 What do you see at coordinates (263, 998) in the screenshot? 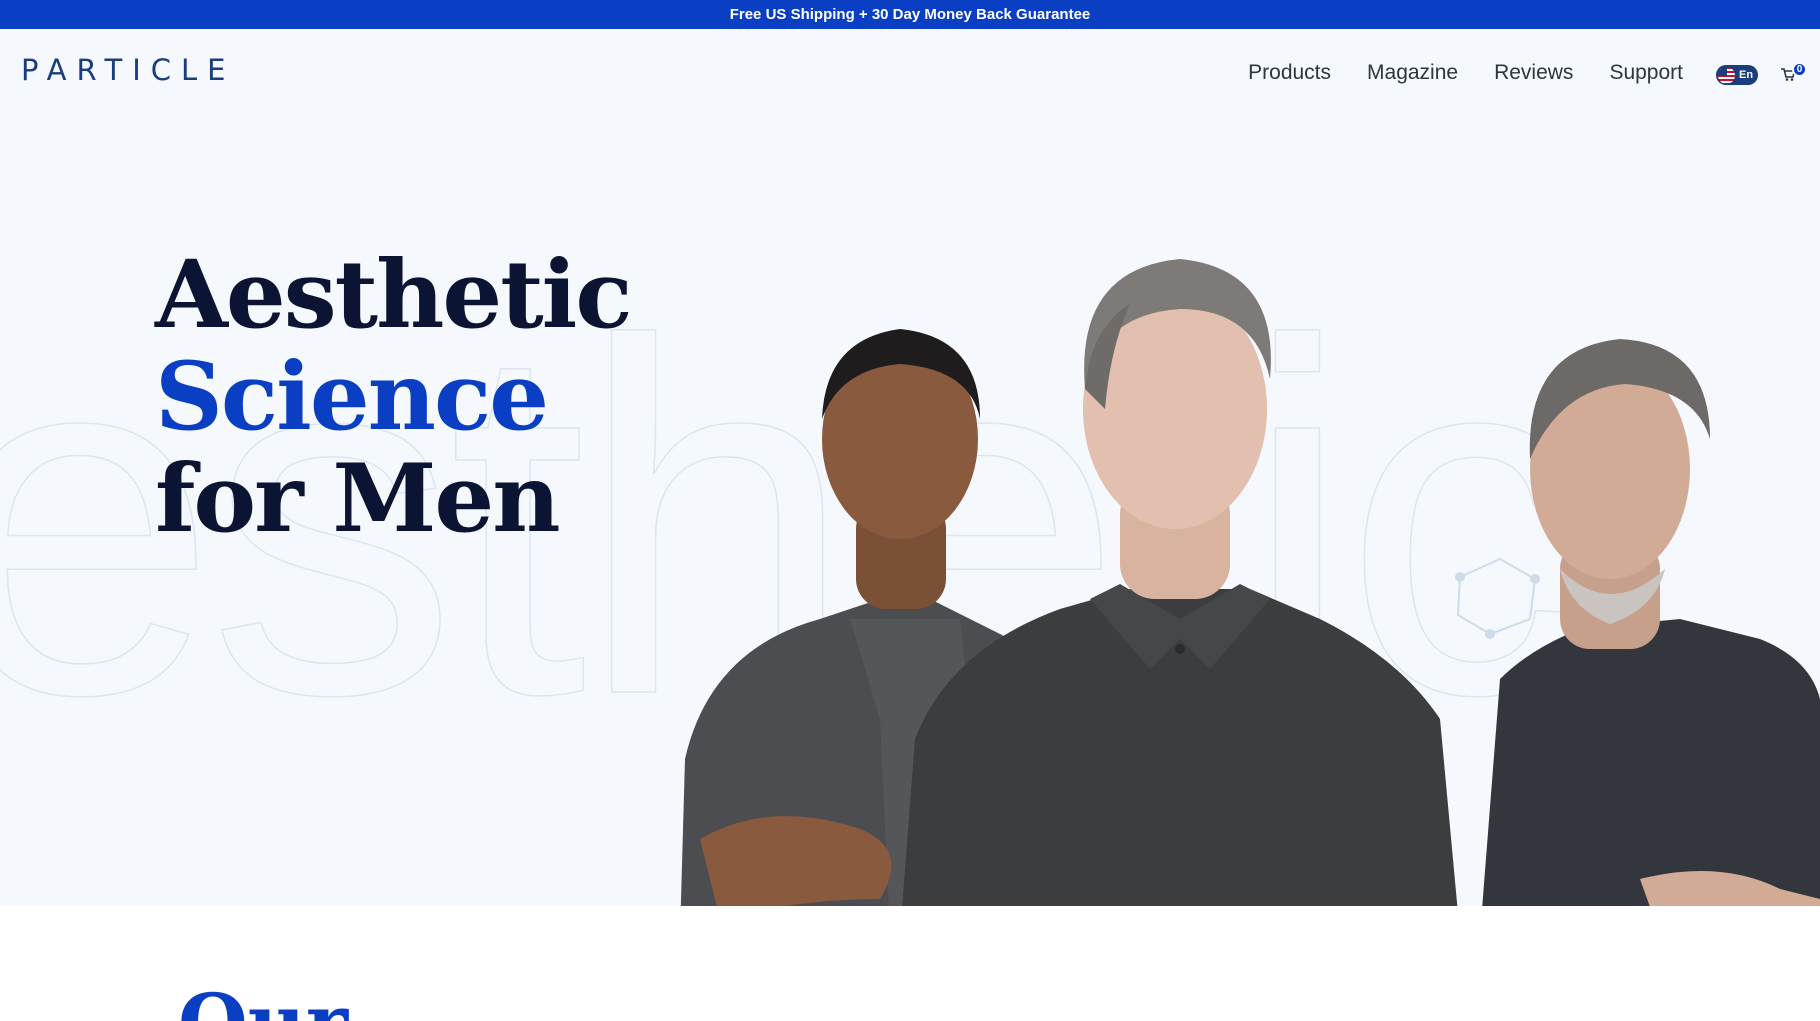
I see `section-heading: Our` at bounding box center [263, 998].